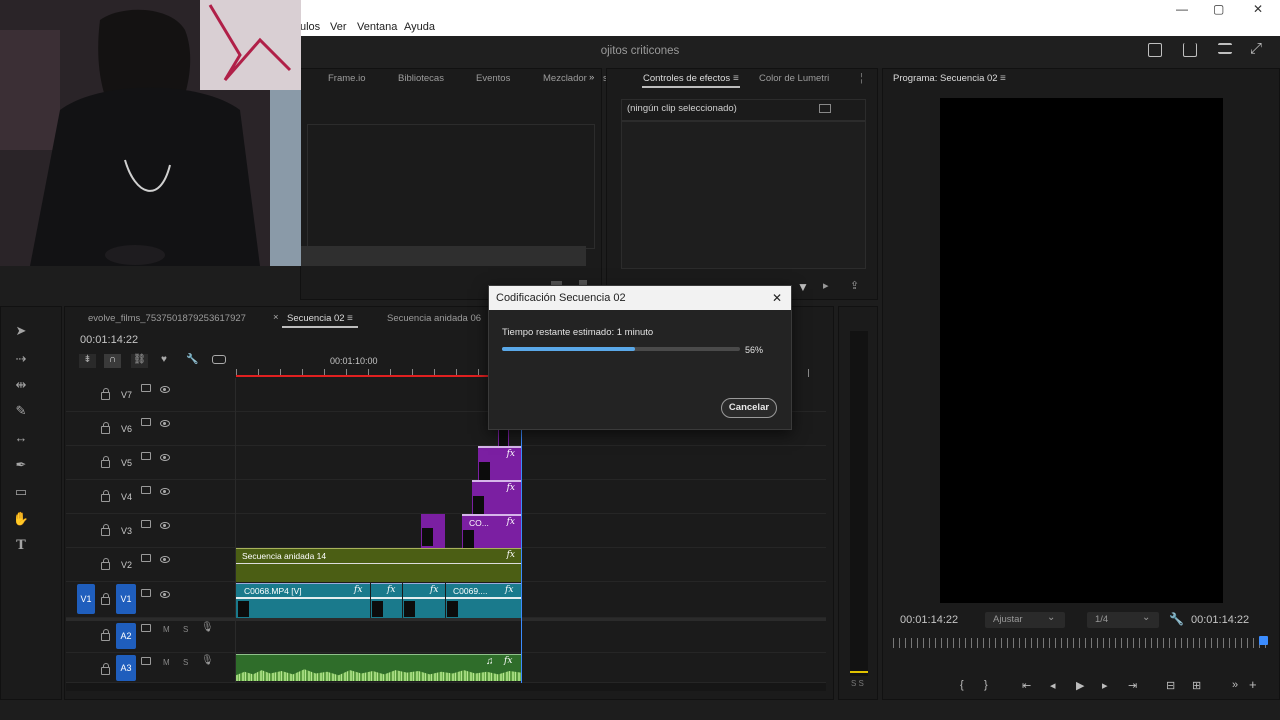 This screenshot has height=720, width=1280. What do you see at coordinates (986, 685) in the screenshot?
I see `mark-out-icon: }` at bounding box center [986, 685].